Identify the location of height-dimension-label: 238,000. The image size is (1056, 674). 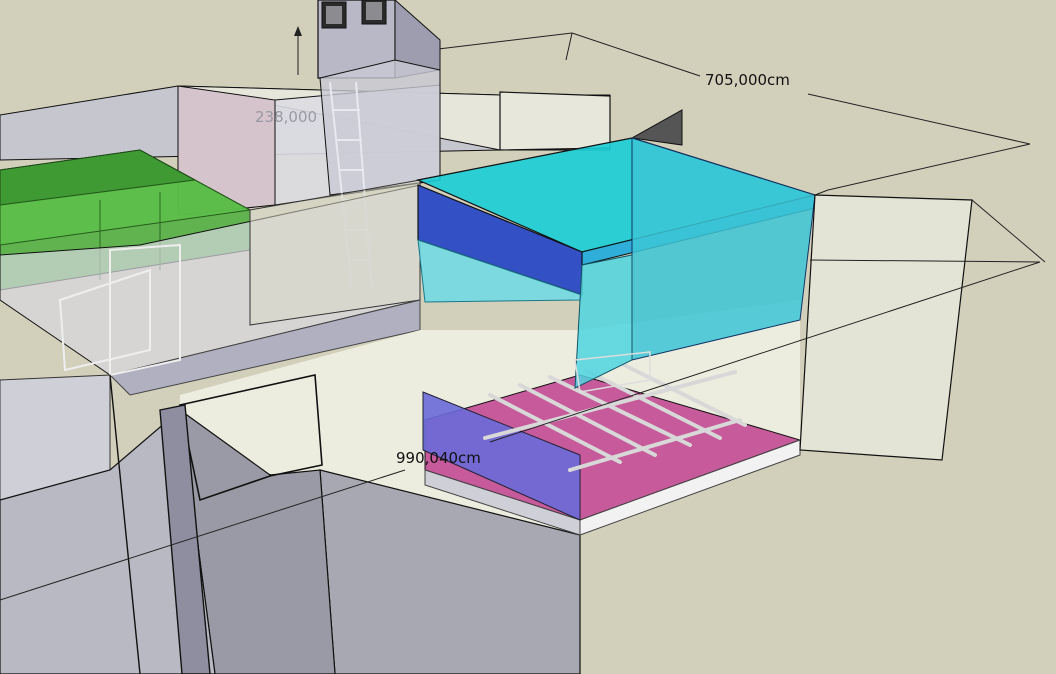
(286, 117).